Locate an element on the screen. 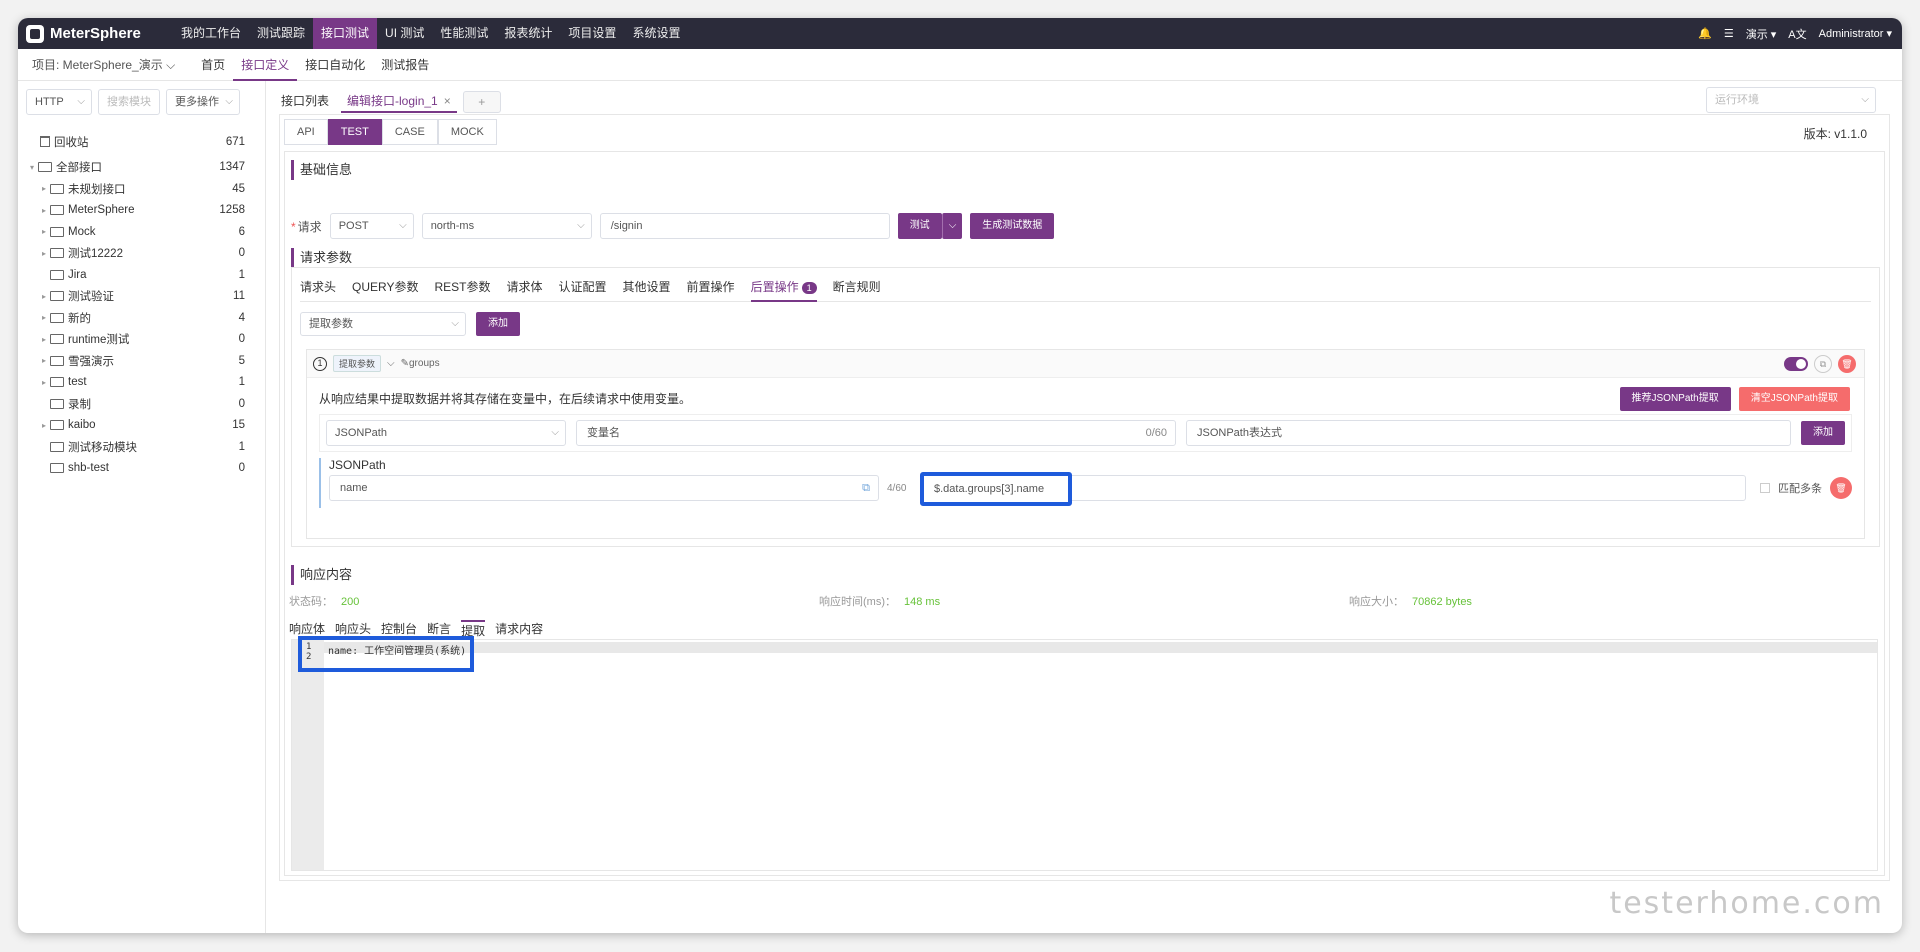  tree-item: Jira 1 is located at coordinates (141, 275).